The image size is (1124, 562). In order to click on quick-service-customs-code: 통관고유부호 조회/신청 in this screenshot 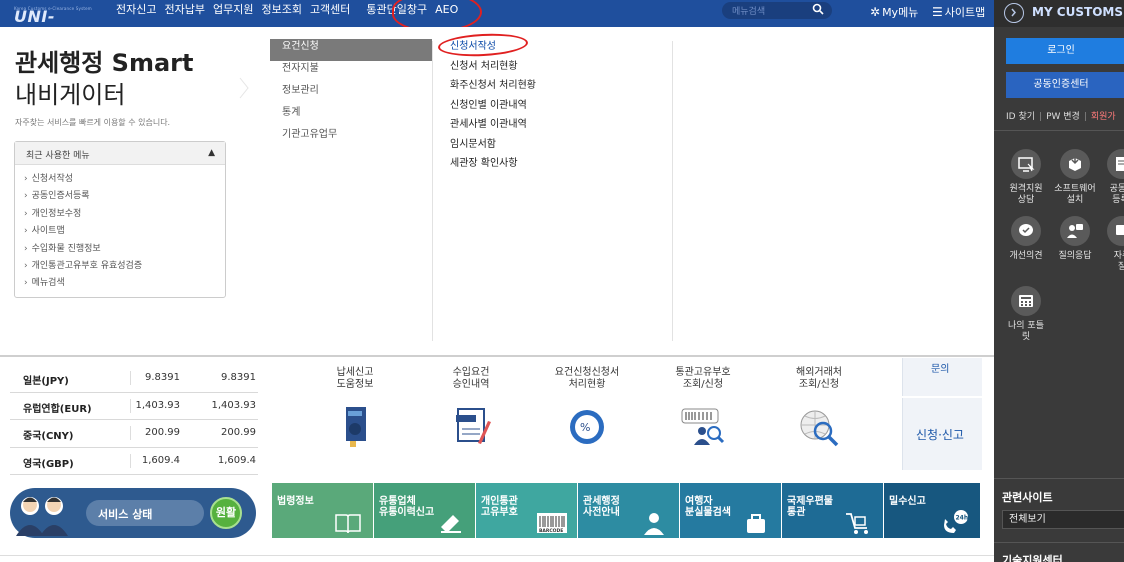, I will do `click(703, 409)`.